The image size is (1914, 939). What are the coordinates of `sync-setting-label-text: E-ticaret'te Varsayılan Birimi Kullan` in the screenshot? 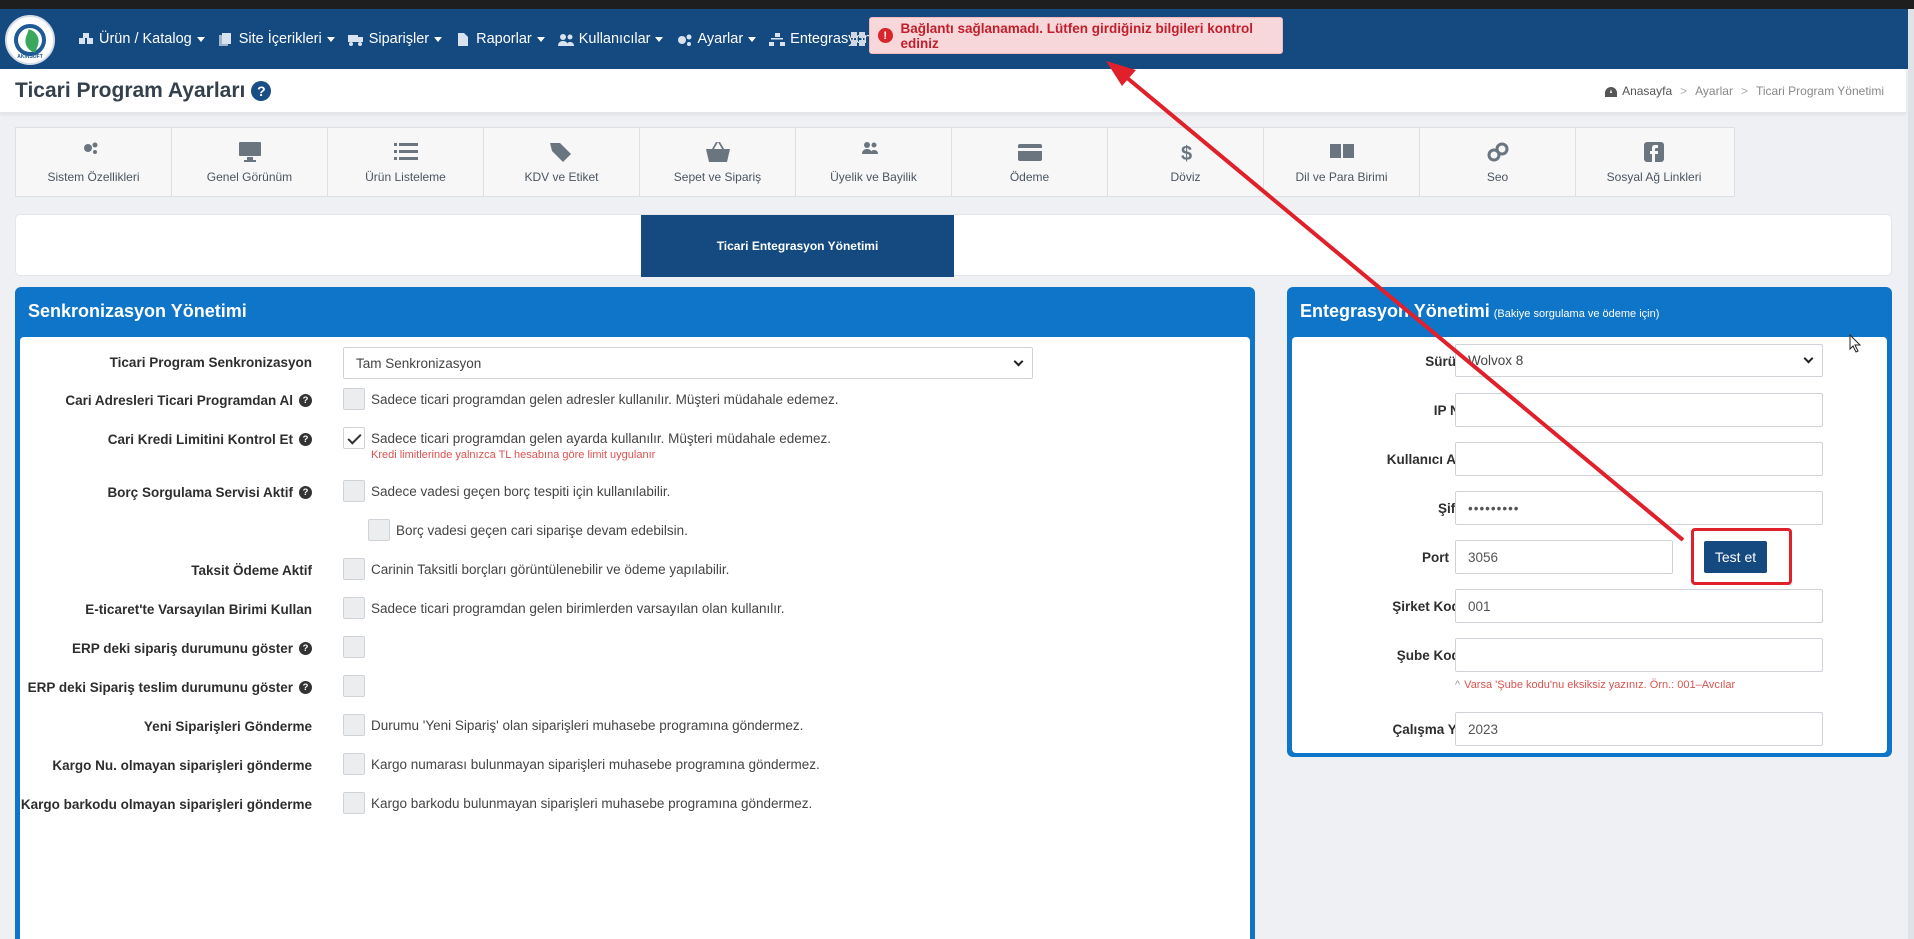 It's located at (198, 609).